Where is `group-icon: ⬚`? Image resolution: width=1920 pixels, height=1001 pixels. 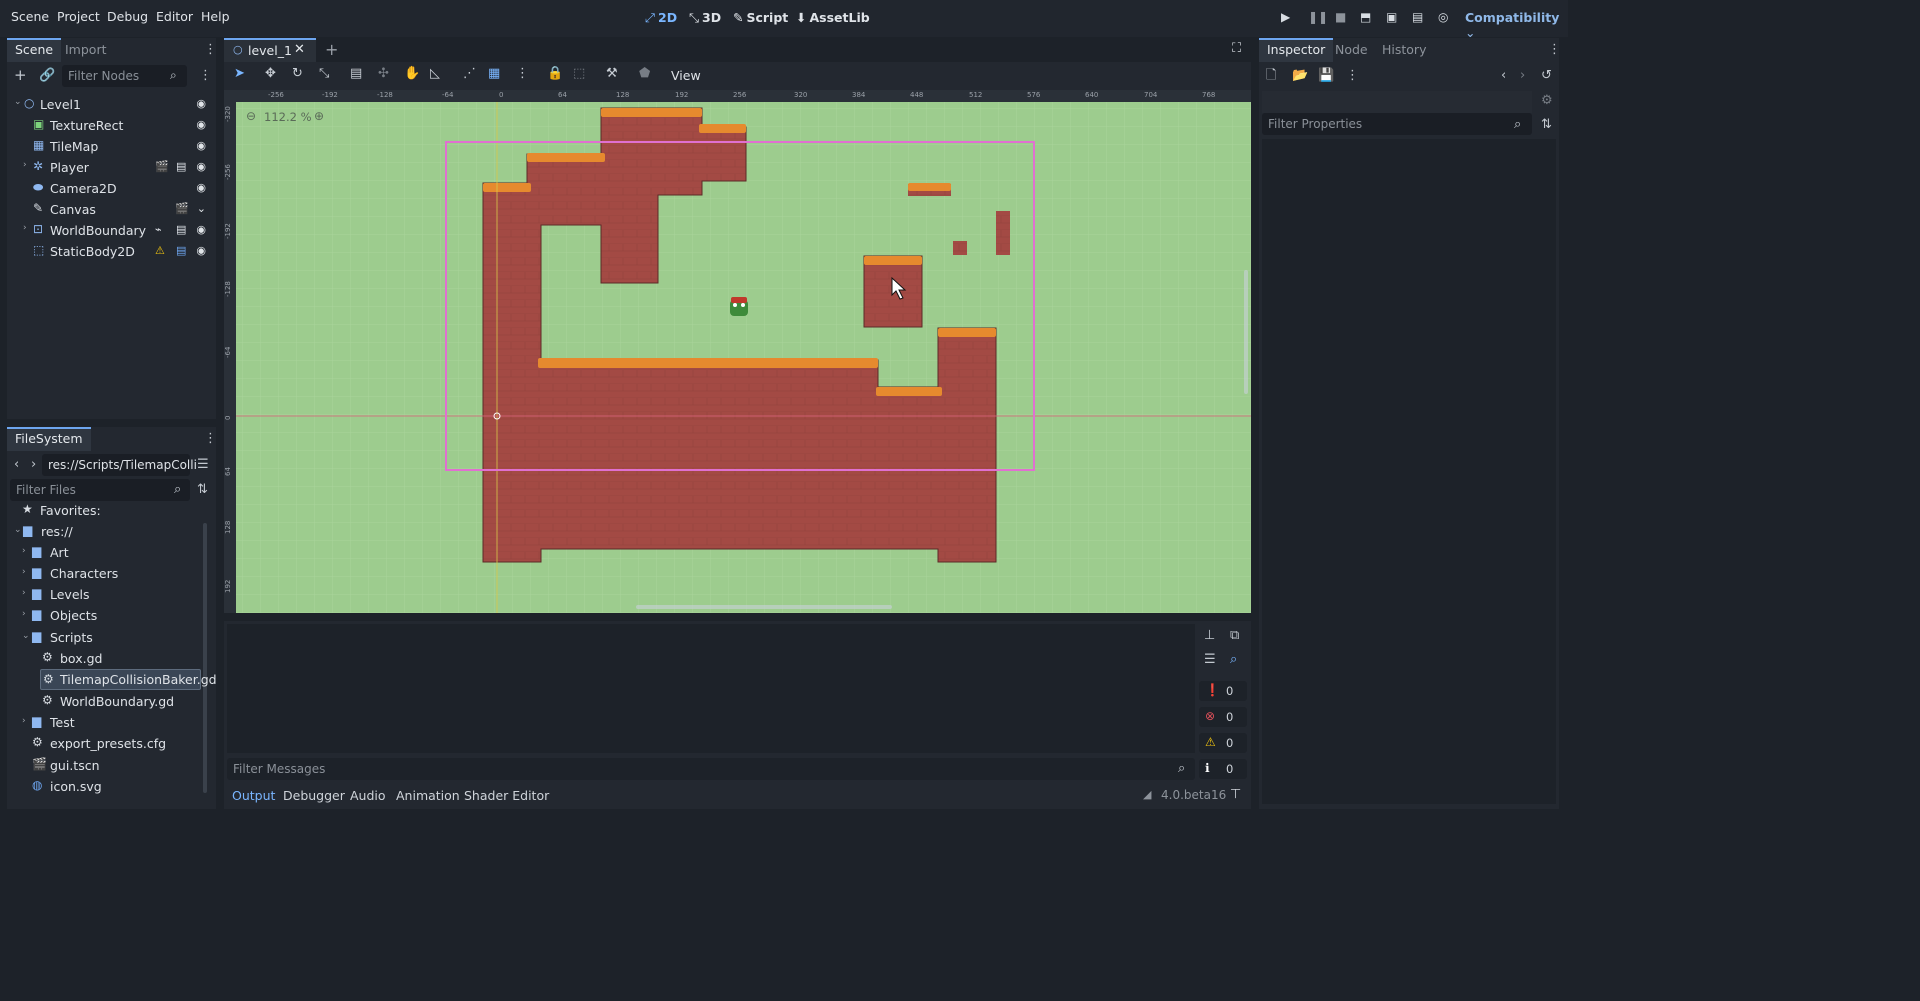 group-icon: ⬚ is located at coordinates (579, 73).